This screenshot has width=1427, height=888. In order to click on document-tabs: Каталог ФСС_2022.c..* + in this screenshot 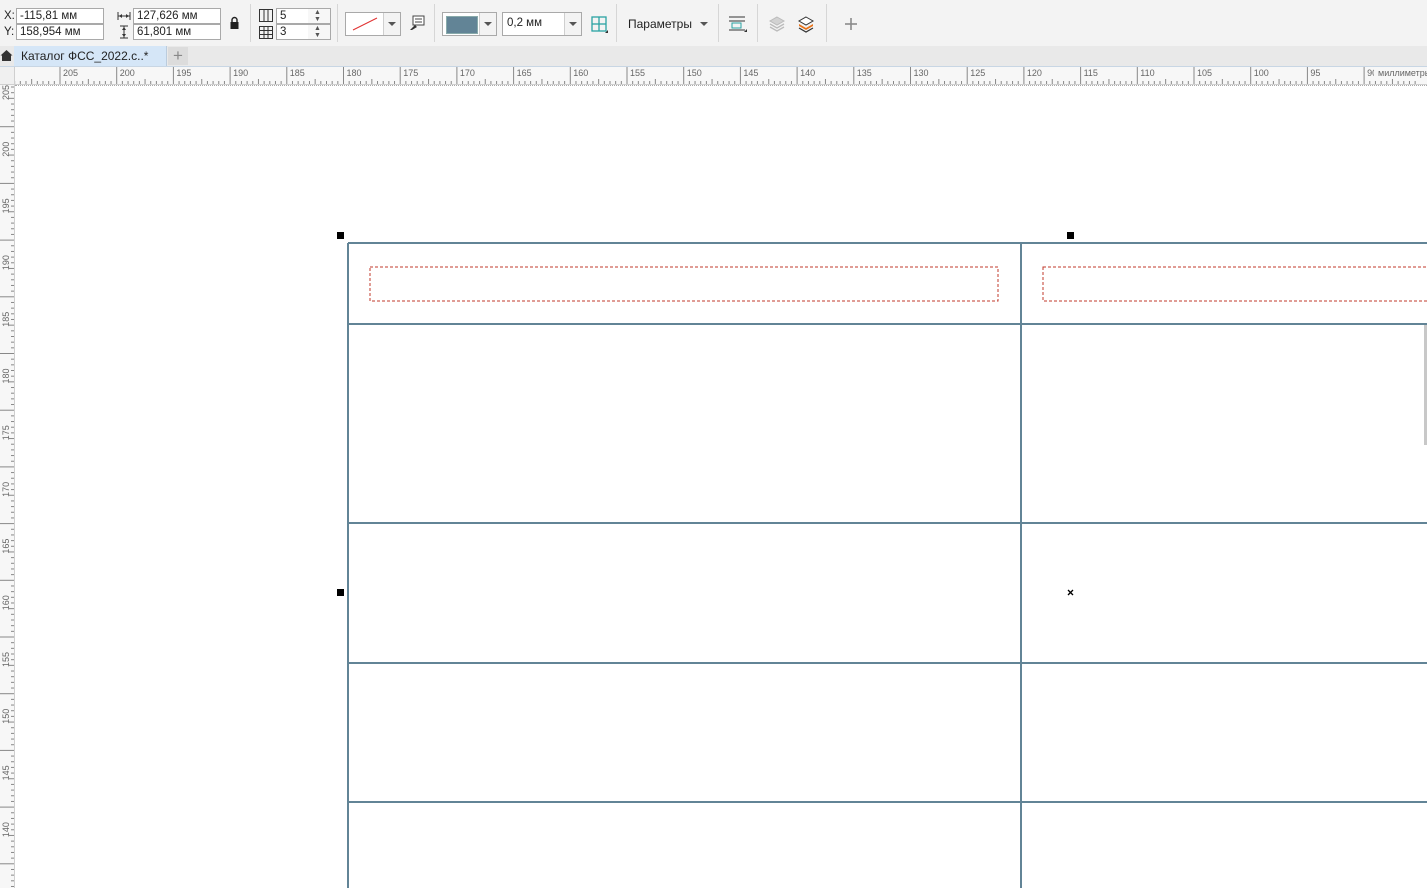, I will do `click(713, 56)`.